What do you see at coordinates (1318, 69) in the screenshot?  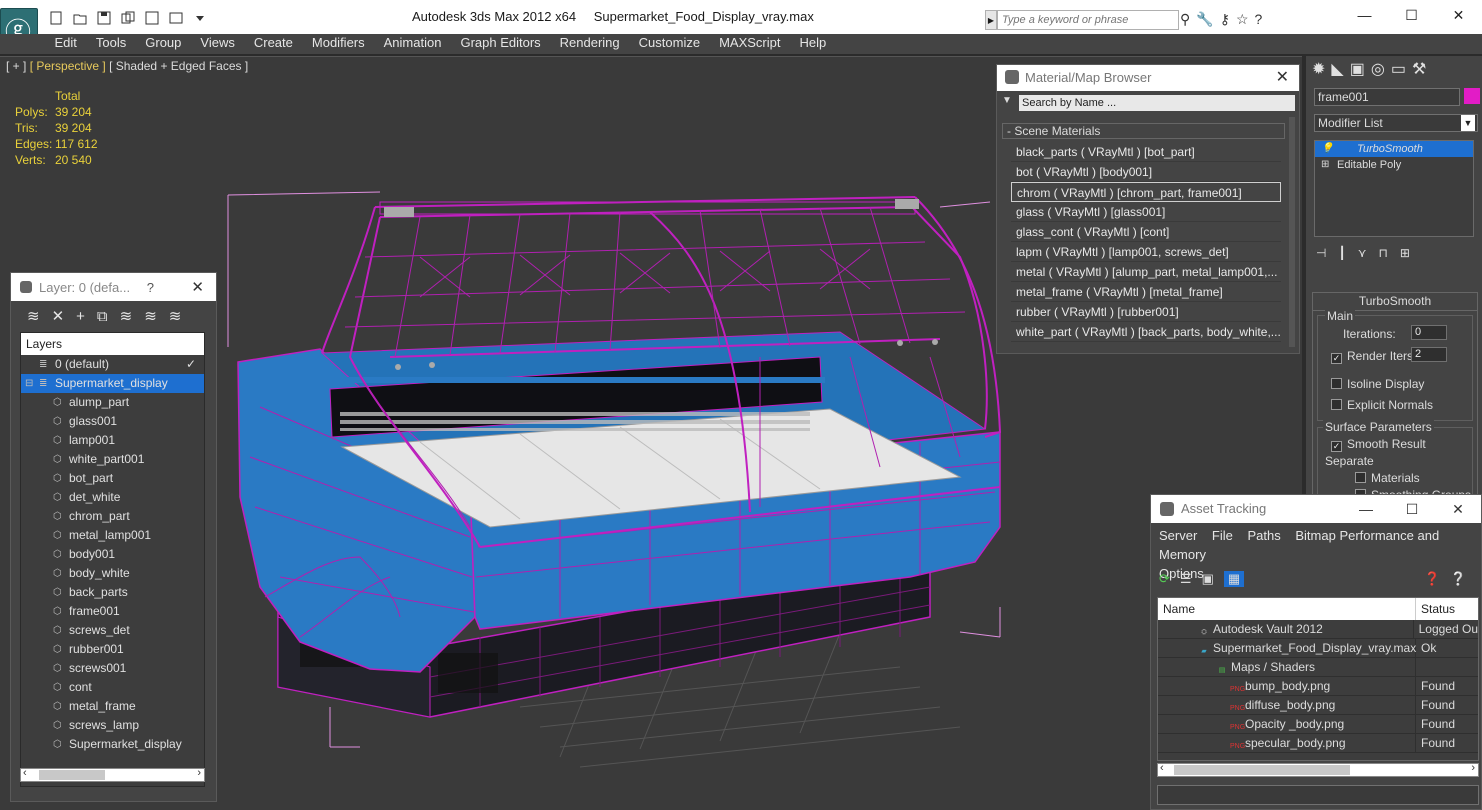 I see `create-tab-icon: ✹` at bounding box center [1318, 69].